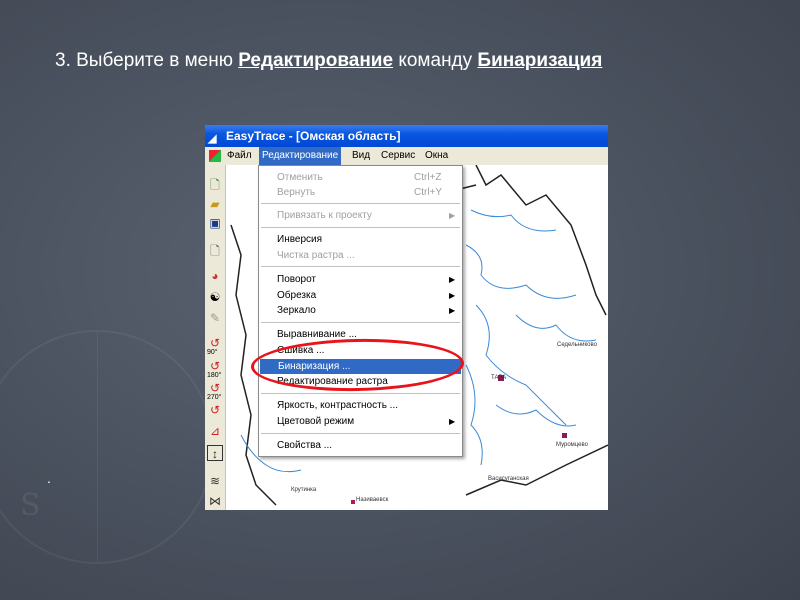 The image size is (800, 600). Describe the element at coordinates (300, 177) in the screenshot. I see `menu-item-label: Отменить` at that location.